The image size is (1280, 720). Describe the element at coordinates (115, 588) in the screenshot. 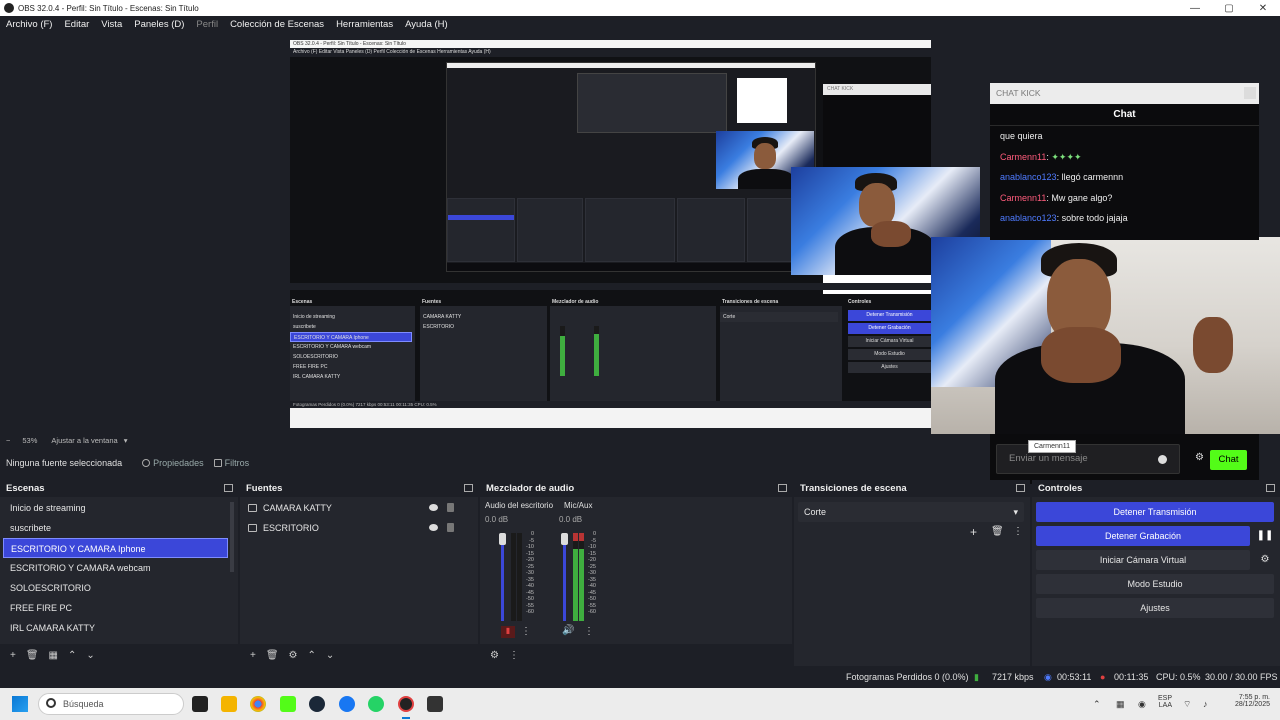

I see `scene-item: SOLOESCRITORIO` at that location.